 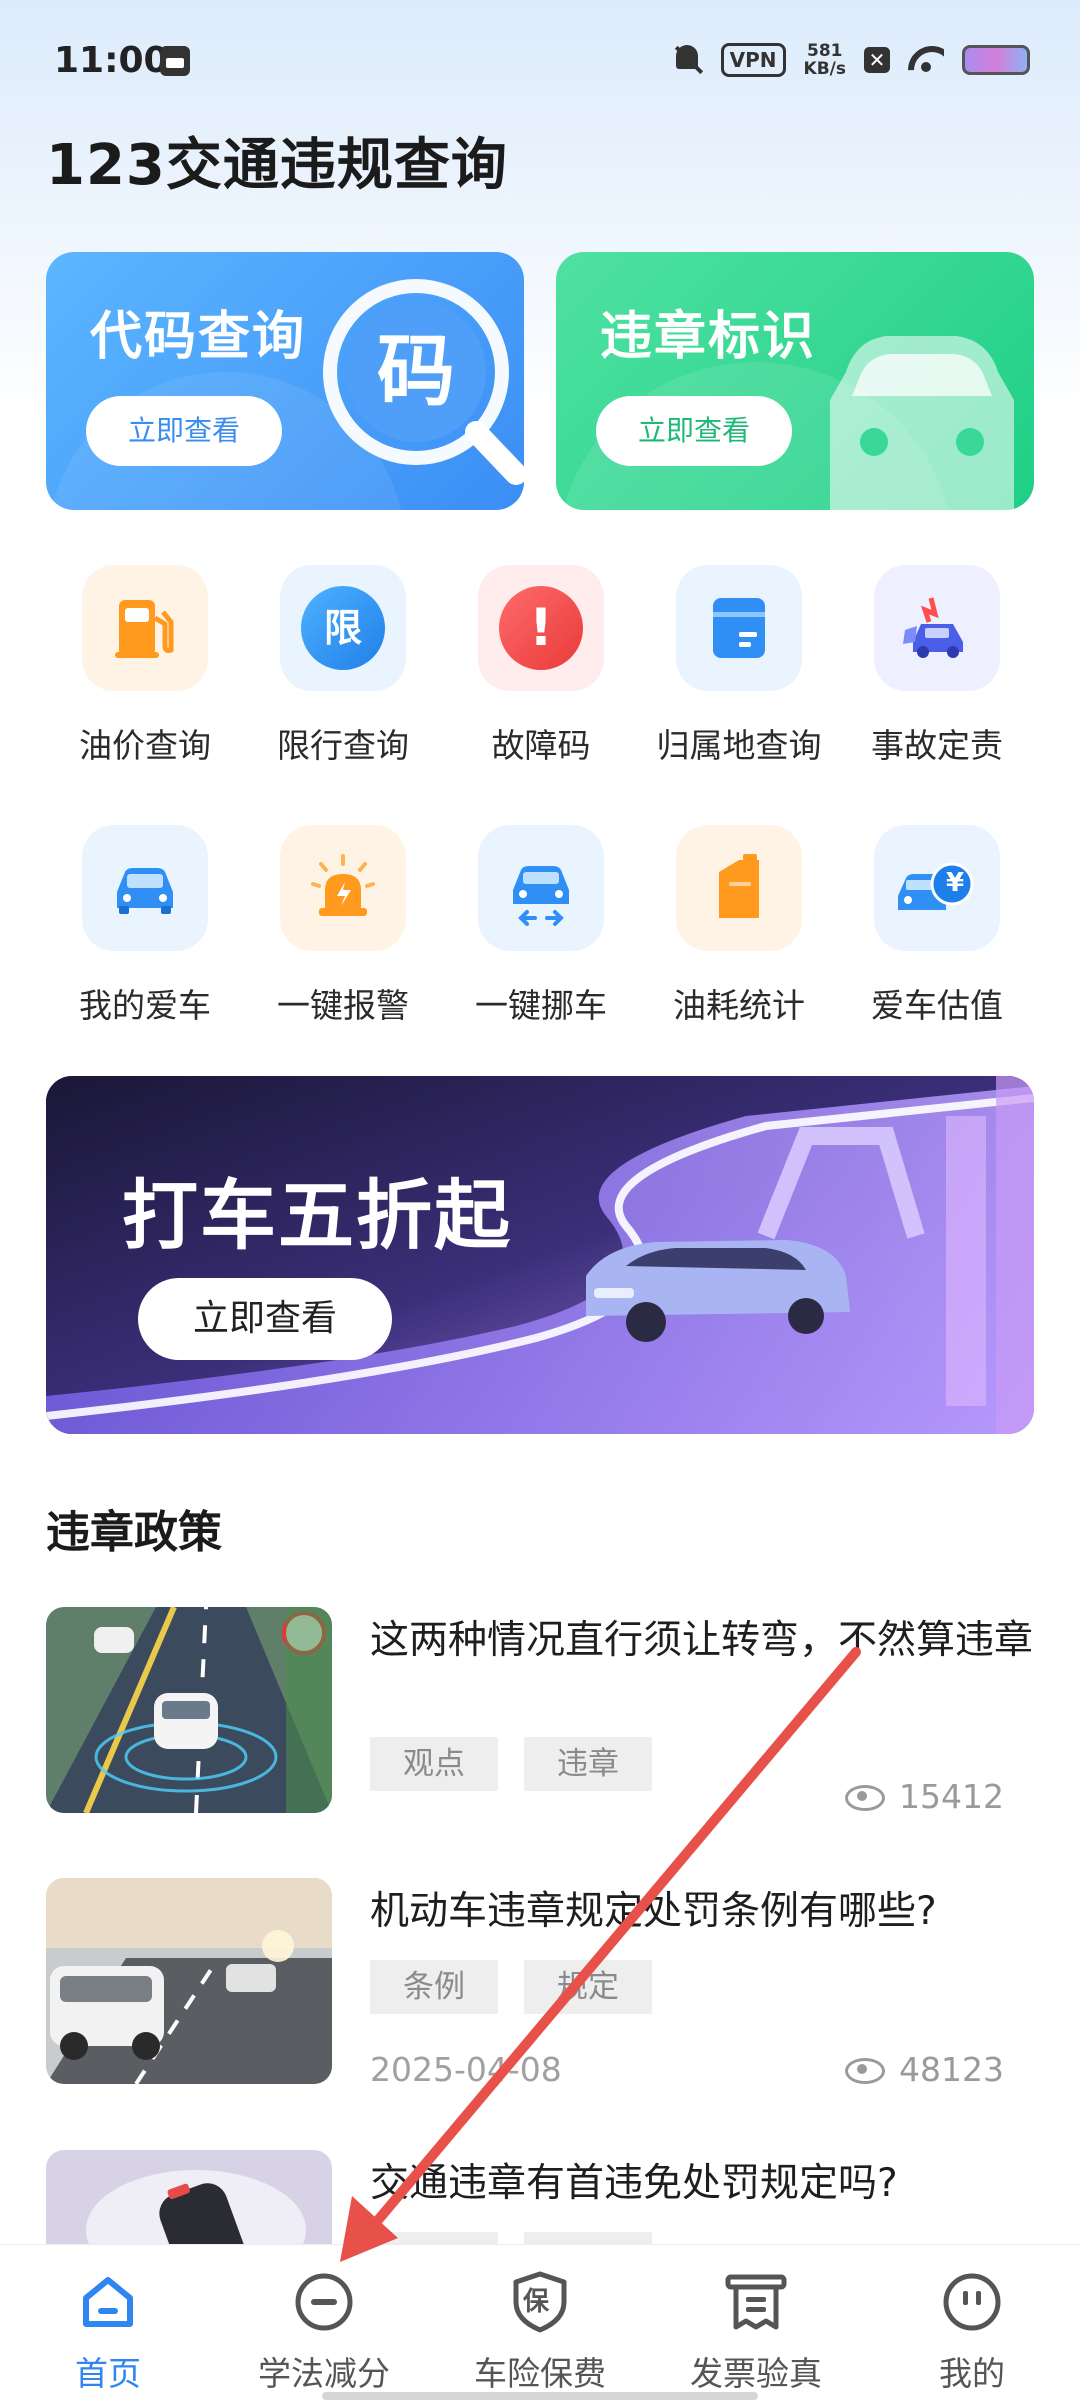 I want to click on nav-invoice: 发票验真, so click(x=756, y=2326).